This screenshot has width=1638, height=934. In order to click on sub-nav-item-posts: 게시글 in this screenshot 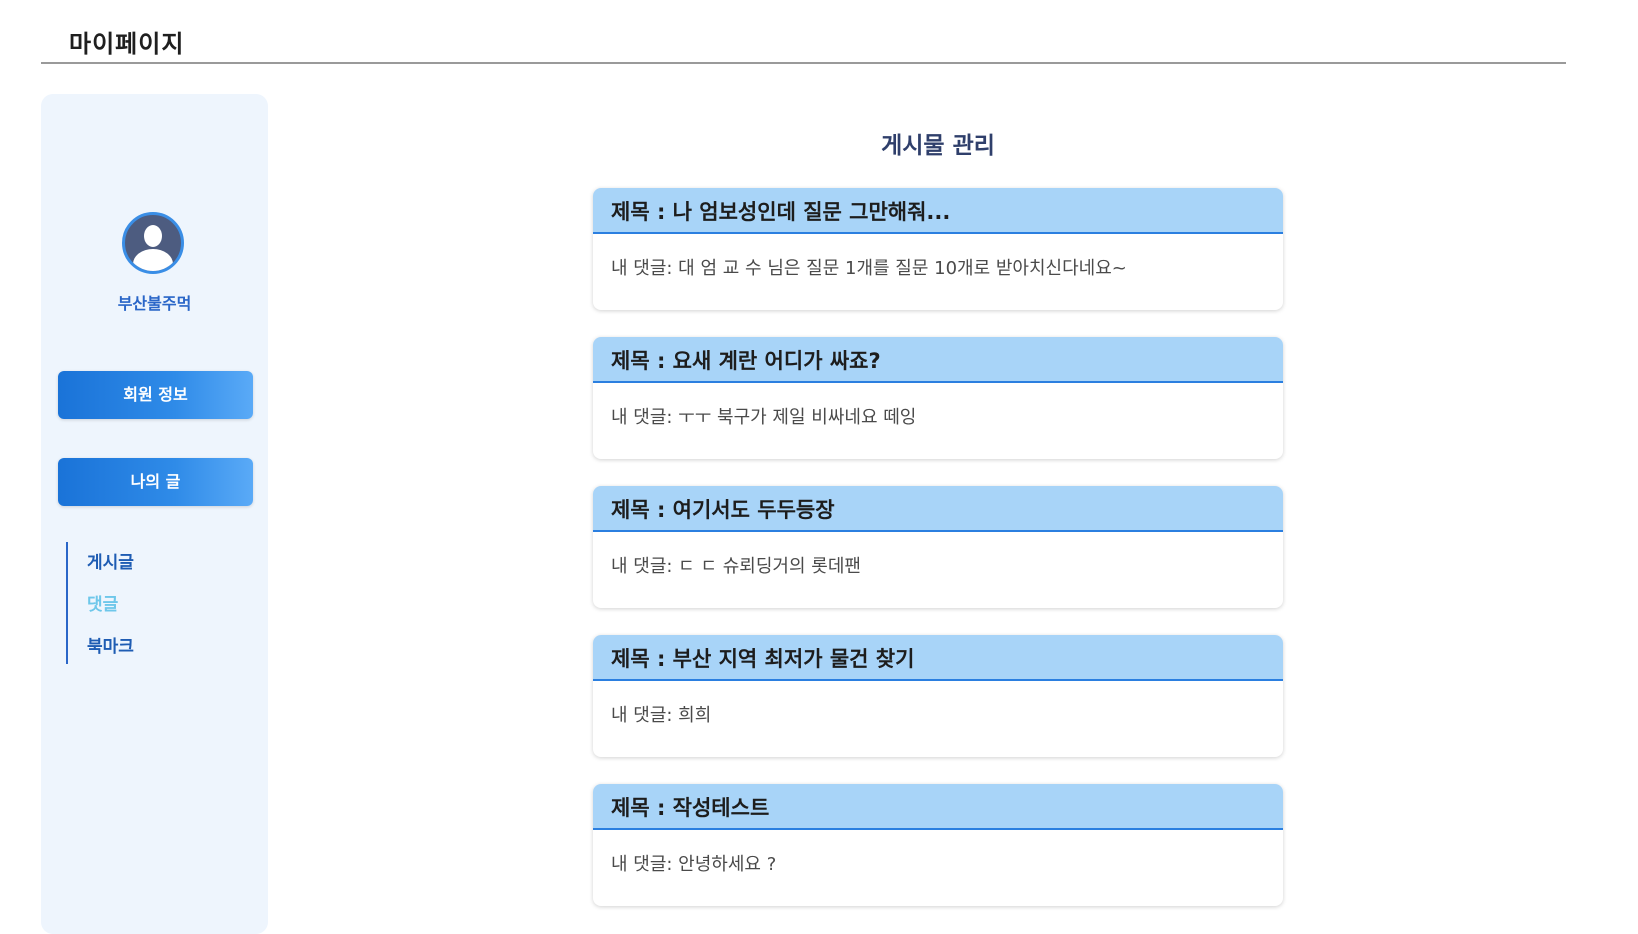, I will do `click(101, 563)`.